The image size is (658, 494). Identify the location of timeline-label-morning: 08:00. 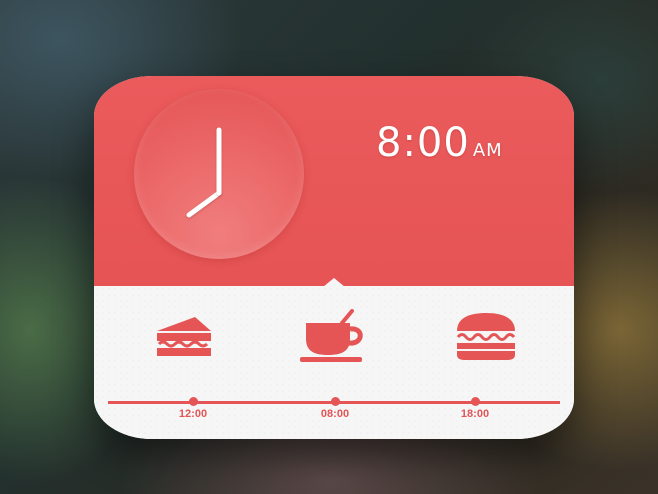
(335, 414).